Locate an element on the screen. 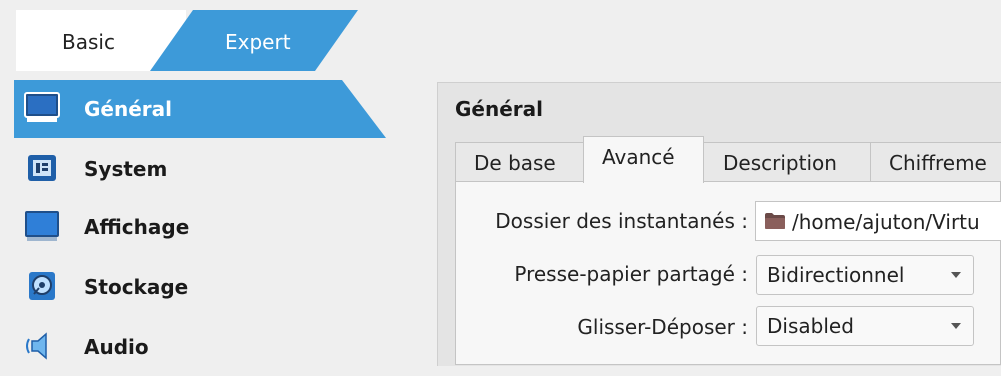 The height and width of the screenshot is (376, 1001). tab-bar: De base Avancé Description Chiffreme is located at coordinates (728, 159).